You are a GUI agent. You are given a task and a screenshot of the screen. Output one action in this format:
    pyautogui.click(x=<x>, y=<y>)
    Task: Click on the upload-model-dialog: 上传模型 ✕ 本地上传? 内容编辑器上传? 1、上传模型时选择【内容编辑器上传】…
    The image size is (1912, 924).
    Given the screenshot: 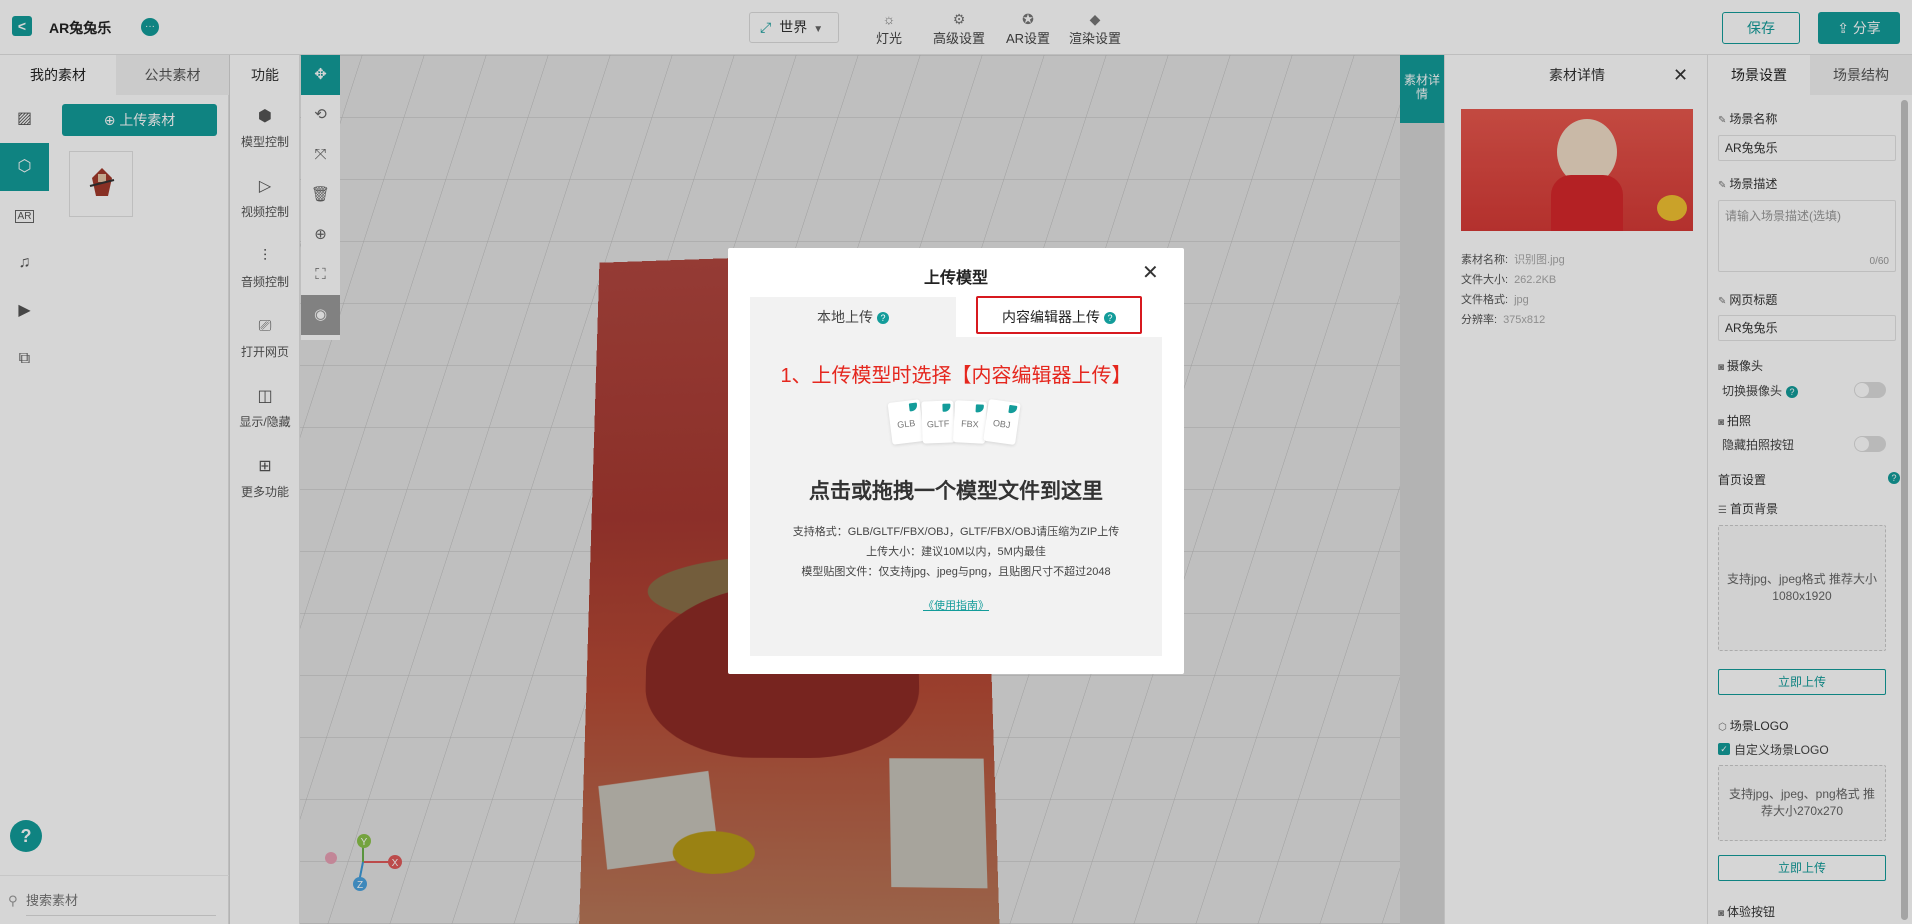 What is the action you would take?
    pyautogui.click(x=956, y=461)
    